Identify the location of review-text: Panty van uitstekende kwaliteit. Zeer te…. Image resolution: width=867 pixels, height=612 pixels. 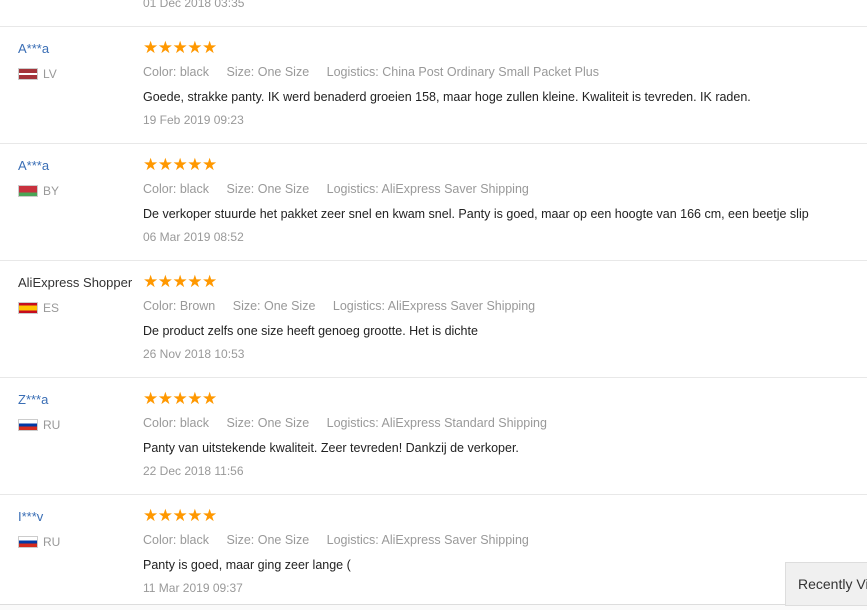
(331, 448).